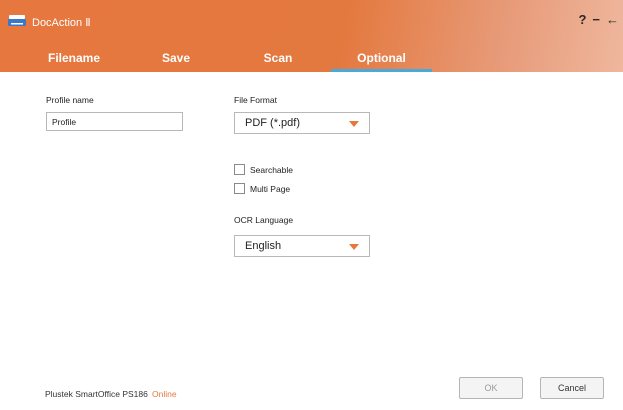 The image size is (623, 410). I want to click on tab-label: Save, so click(176, 58).